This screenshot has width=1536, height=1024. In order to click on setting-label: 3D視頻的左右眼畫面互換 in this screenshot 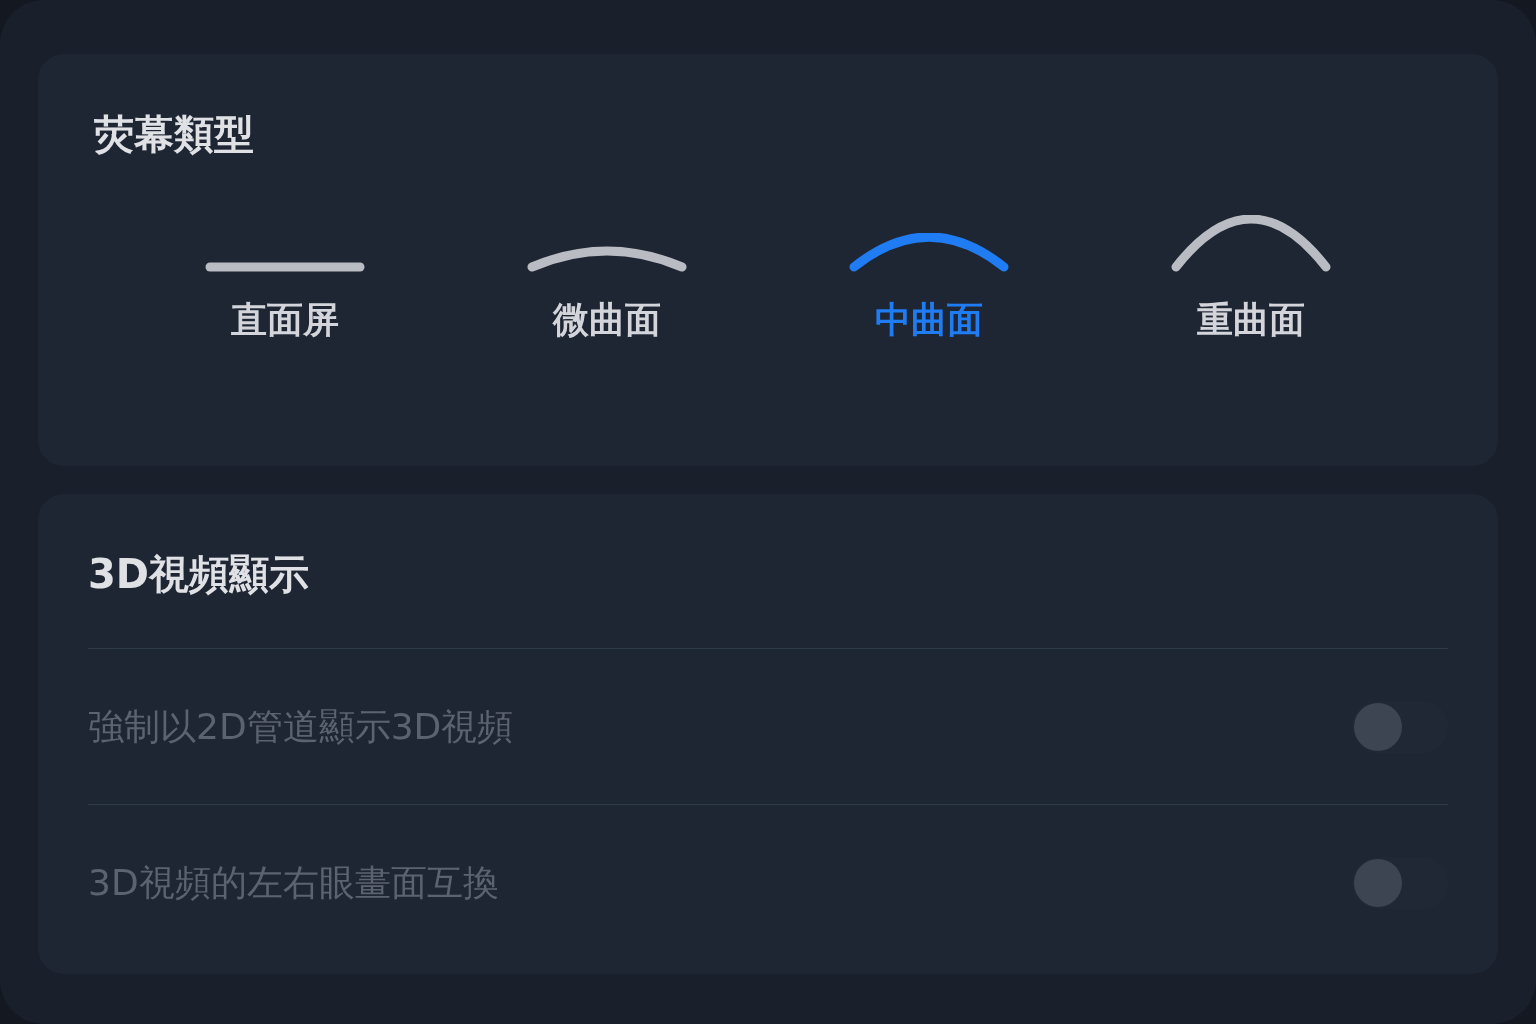, I will do `click(293, 883)`.